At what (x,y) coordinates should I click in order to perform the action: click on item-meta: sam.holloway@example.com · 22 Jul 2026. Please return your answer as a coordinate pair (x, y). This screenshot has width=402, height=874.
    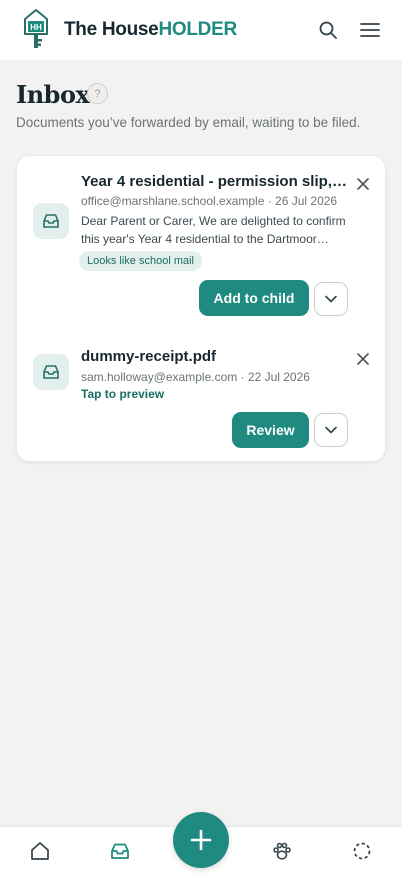
    Looking at the image, I should click on (195, 377).